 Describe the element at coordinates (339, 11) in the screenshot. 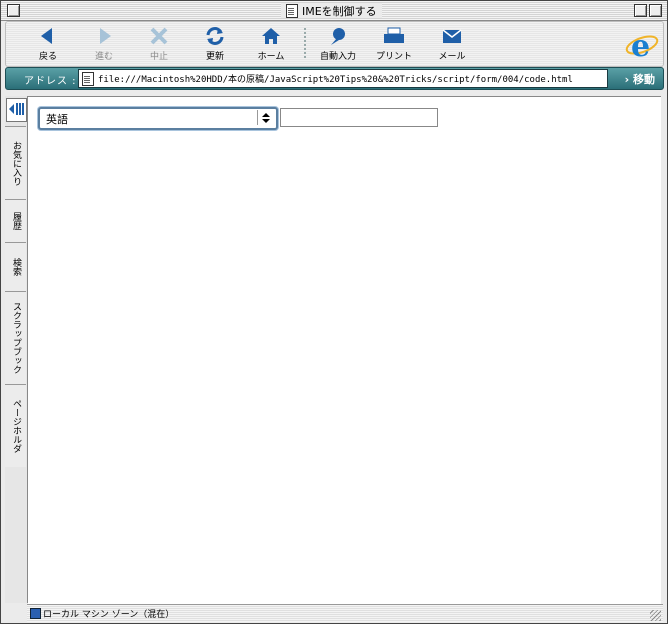

I see `window-title-text: IMEを制御する` at that location.